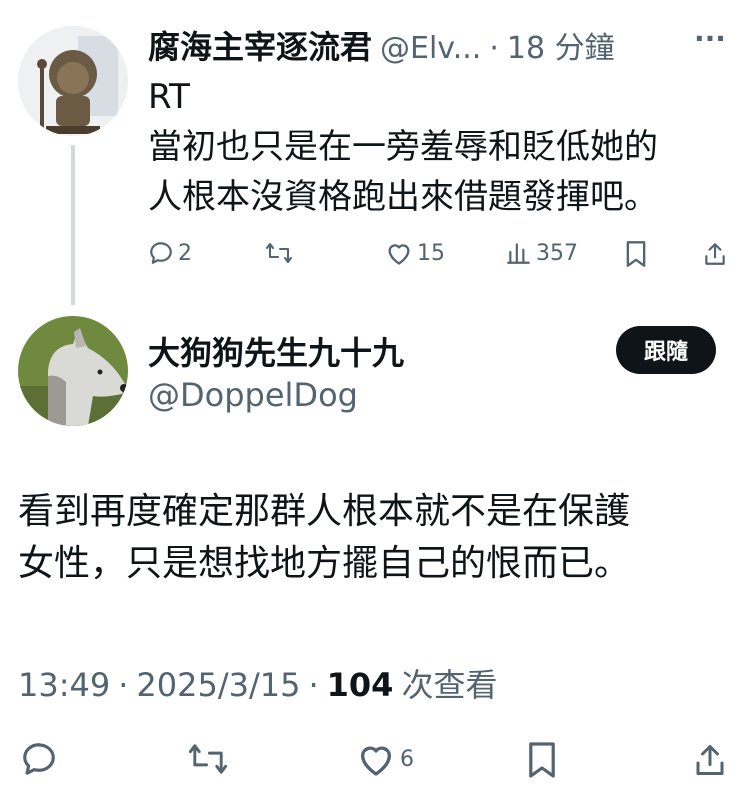 The height and width of the screenshot is (794, 750). I want to click on reply-text-line-3: 人根本沒資格跑出來借題發揮吧。, so click(403, 197).